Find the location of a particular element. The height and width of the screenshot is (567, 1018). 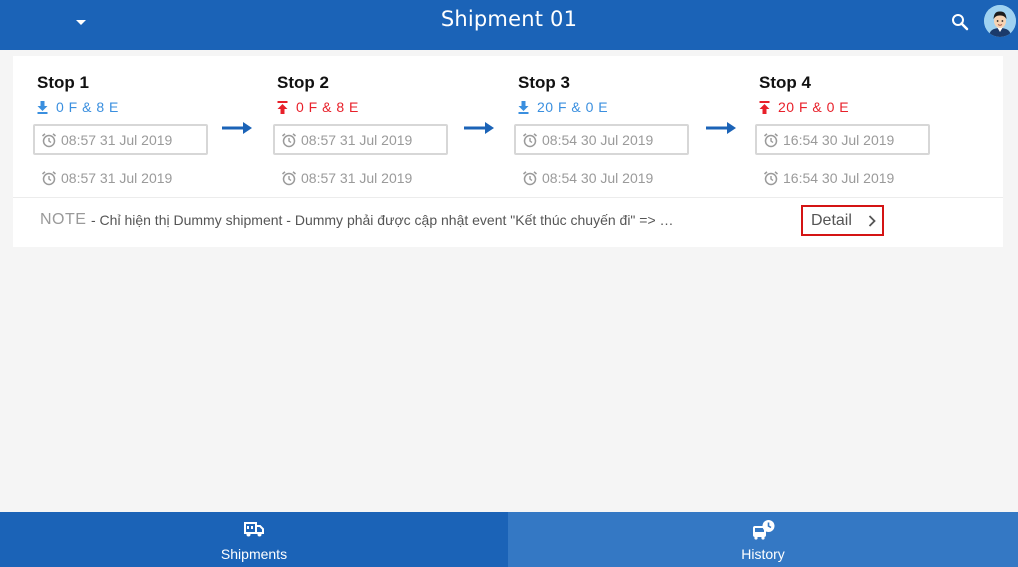

app-header: Shipment 01 is located at coordinates (509, 25).